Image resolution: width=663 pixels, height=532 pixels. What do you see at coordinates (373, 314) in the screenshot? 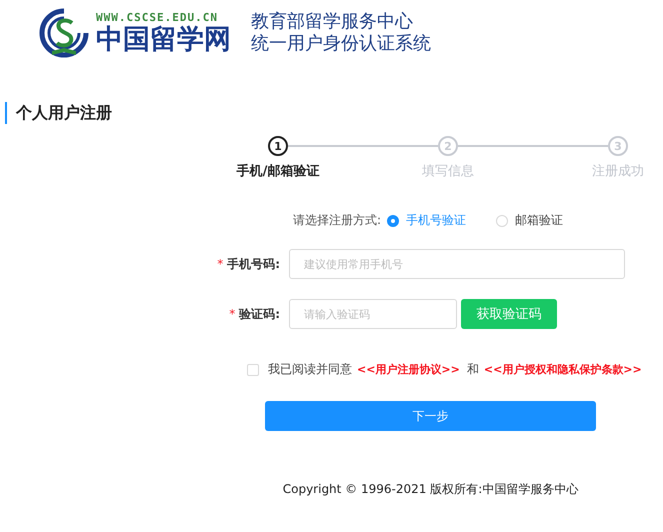
I see `code-input: 请输入验证码` at bounding box center [373, 314].